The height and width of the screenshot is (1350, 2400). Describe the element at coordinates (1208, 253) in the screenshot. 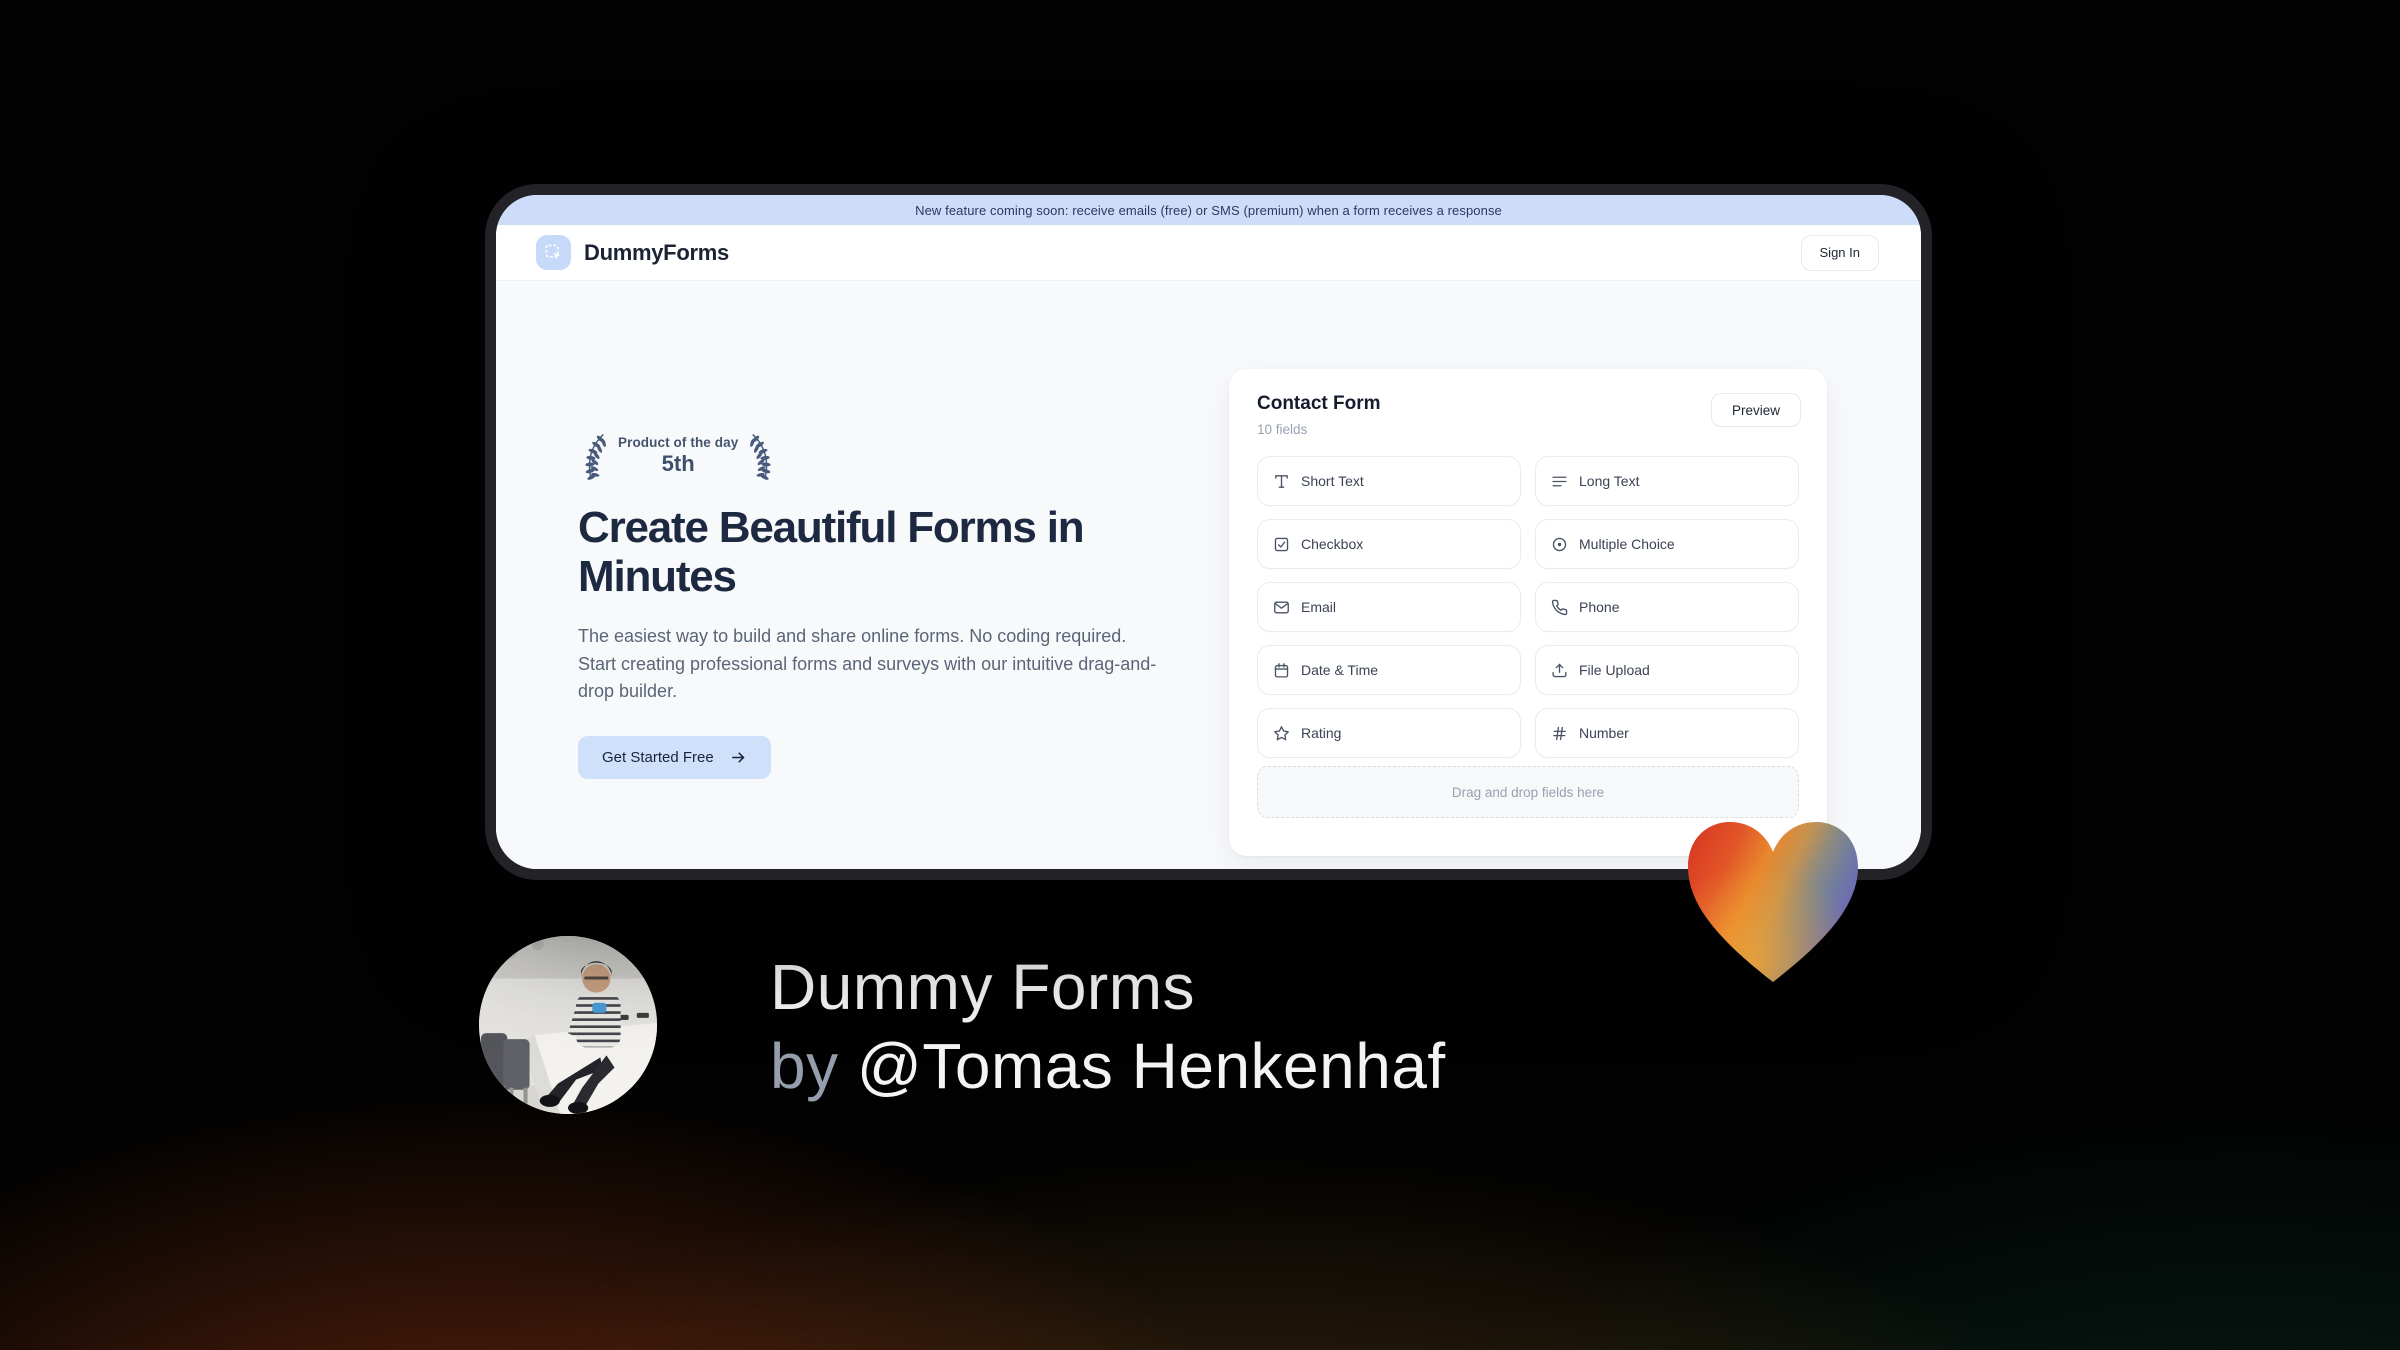

I see `site-header: DummyForms Sign In` at that location.